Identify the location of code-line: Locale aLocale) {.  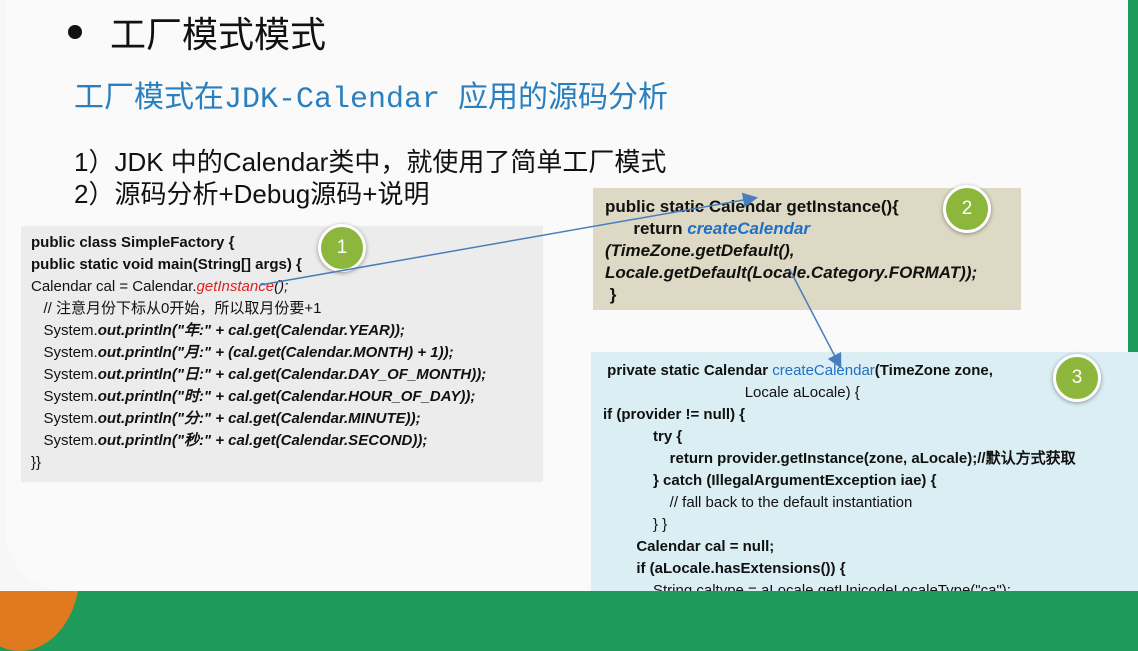
(731, 392).